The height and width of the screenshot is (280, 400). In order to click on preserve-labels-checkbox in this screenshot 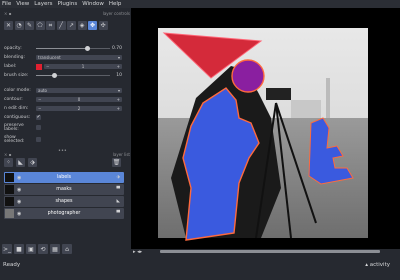, I will do `click(38, 127)`.